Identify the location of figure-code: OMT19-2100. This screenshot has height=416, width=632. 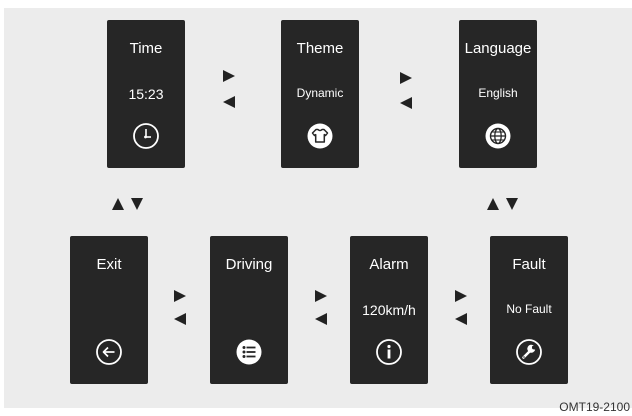
(594, 407).